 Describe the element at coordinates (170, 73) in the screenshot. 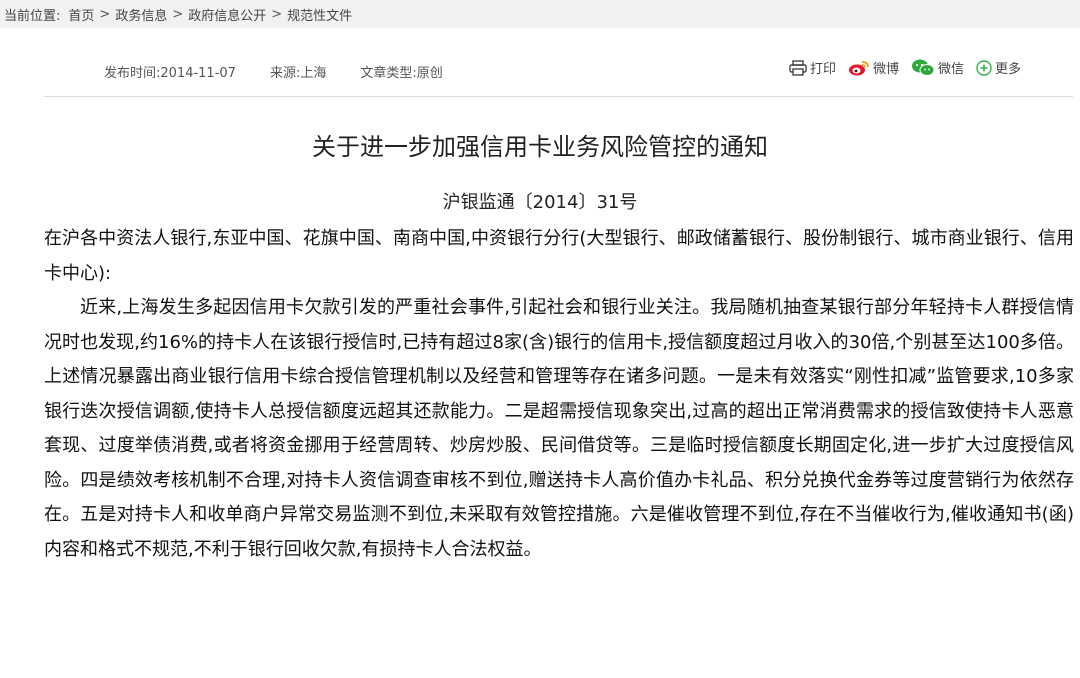

I see `publish-time: 发布时间:2014-11-07` at that location.